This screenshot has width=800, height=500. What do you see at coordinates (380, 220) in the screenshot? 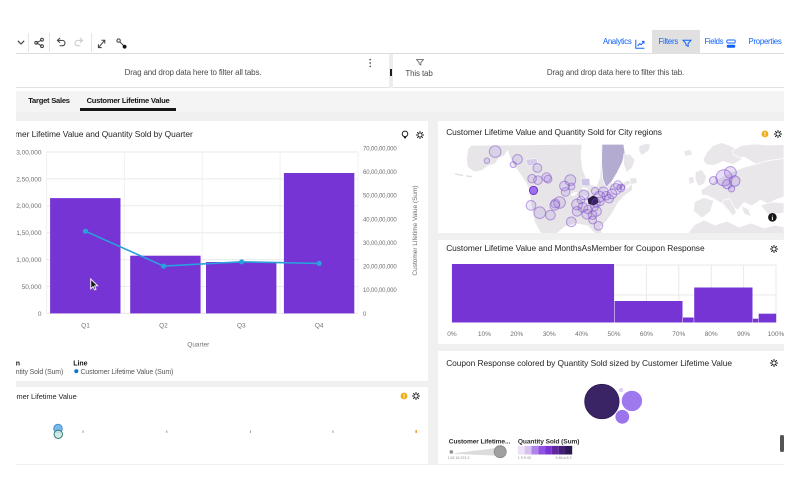
I see `svg-text: 40,00,00,000` at bounding box center [380, 220].